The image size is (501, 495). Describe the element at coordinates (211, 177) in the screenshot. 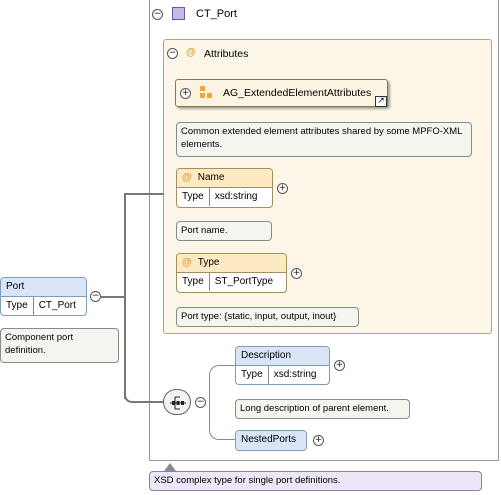

I see `attribute-name-label: Name` at that location.